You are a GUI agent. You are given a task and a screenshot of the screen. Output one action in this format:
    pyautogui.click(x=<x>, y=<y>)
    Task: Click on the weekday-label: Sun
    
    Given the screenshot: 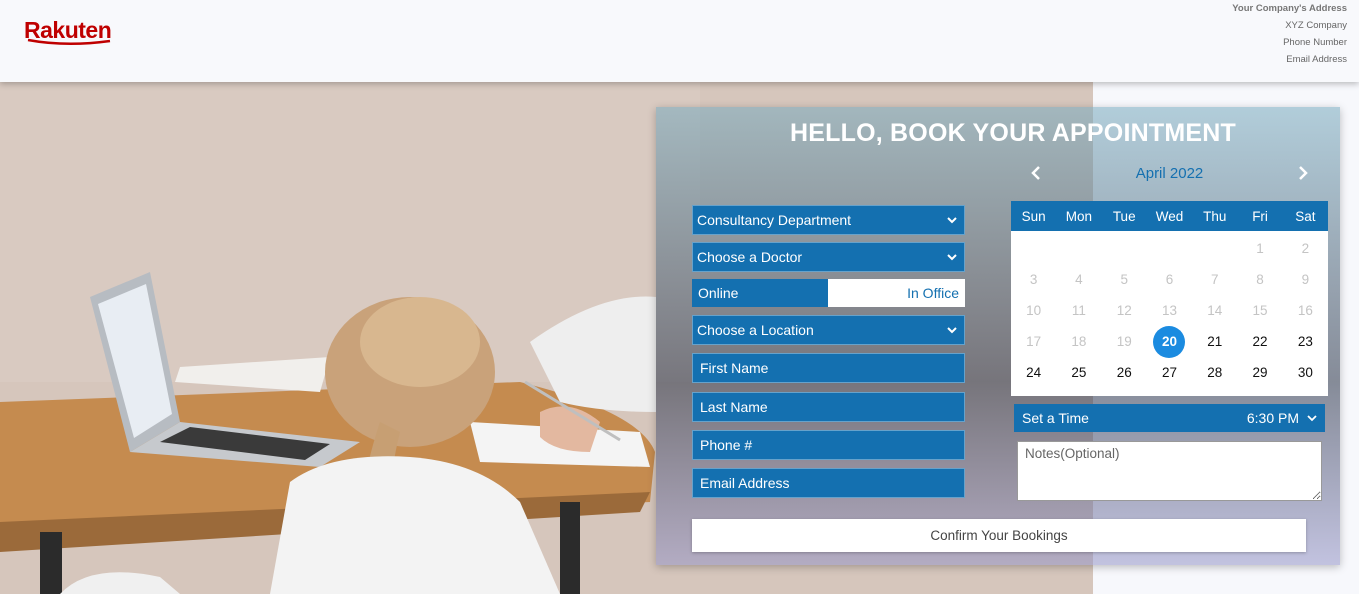 What is the action you would take?
    pyautogui.click(x=1033, y=216)
    